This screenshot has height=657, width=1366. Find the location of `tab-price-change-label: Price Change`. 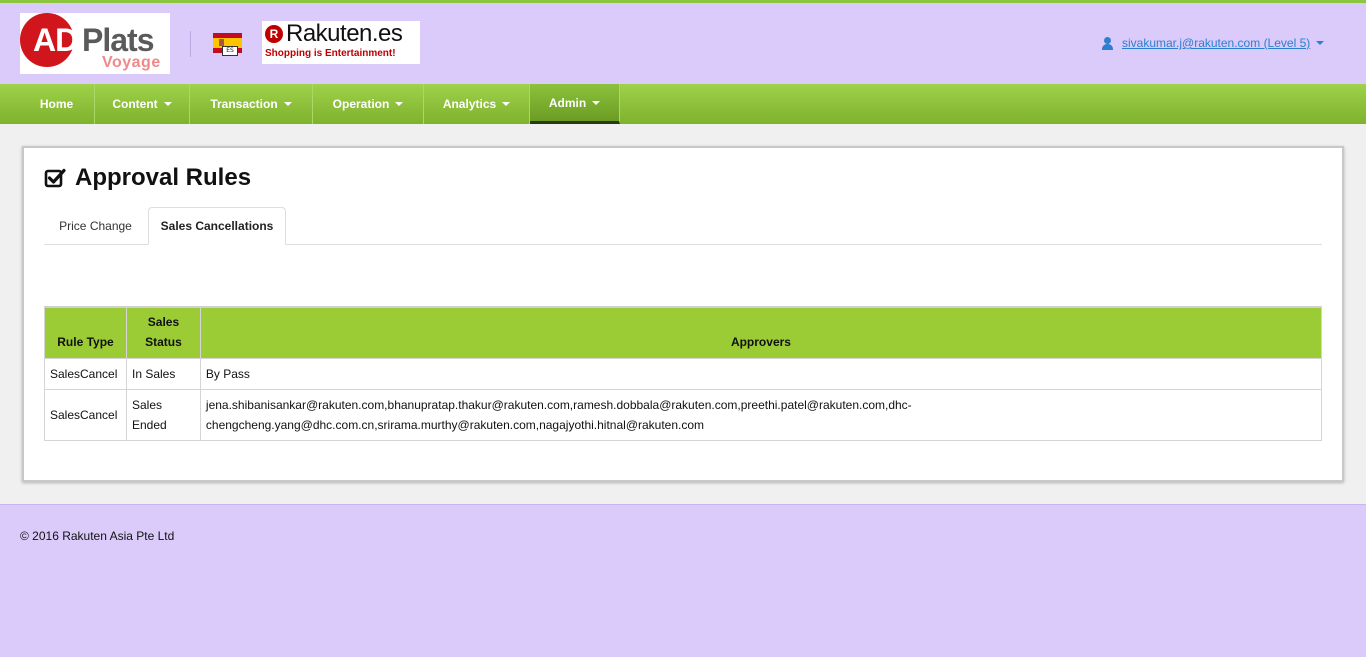

tab-price-change-label: Price Change is located at coordinates (95, 226).